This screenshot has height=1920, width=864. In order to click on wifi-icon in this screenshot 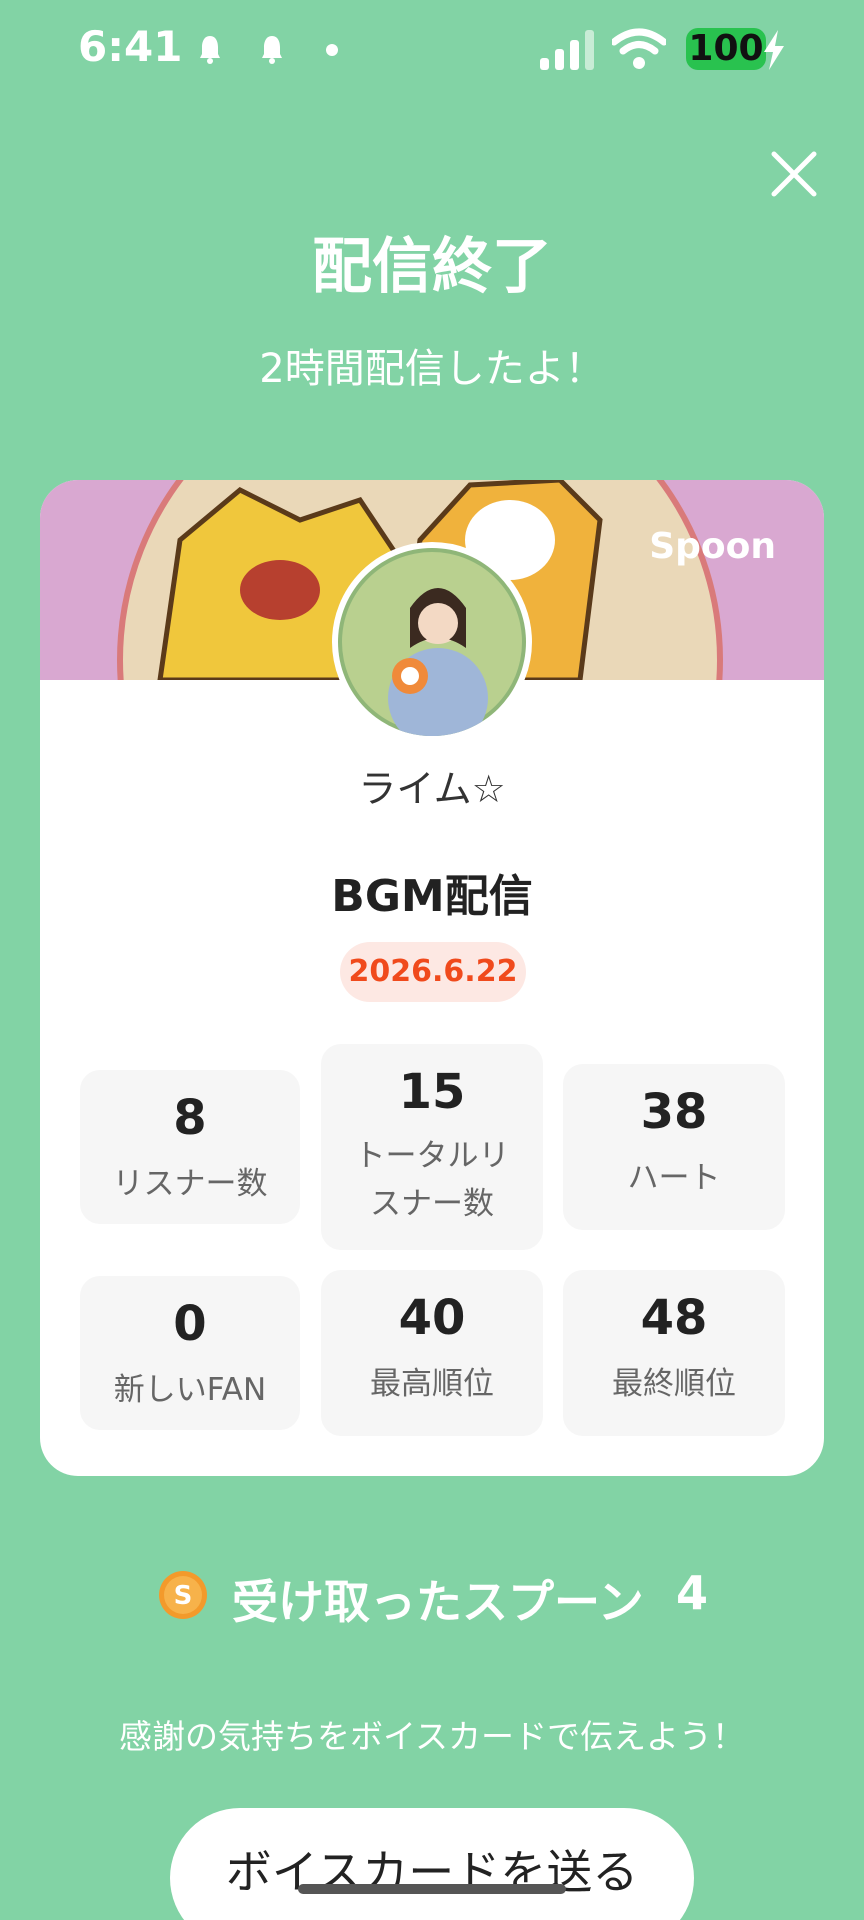, I will do `click(639, 48)`.